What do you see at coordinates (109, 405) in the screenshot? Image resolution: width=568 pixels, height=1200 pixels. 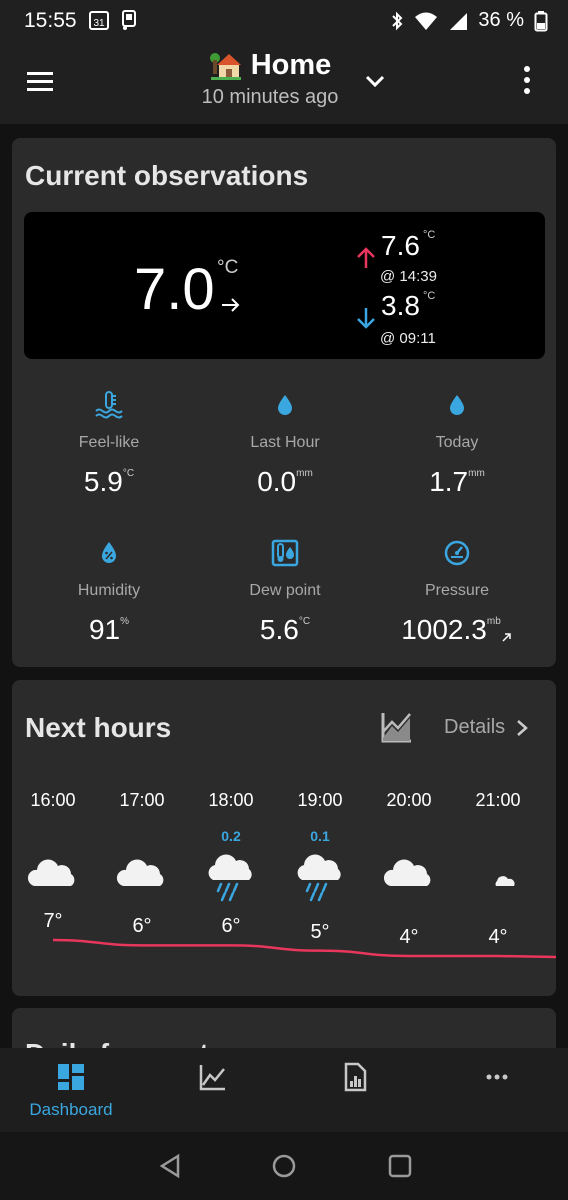 I see `thermometer-water-icon` at bounding box center [109, 405].